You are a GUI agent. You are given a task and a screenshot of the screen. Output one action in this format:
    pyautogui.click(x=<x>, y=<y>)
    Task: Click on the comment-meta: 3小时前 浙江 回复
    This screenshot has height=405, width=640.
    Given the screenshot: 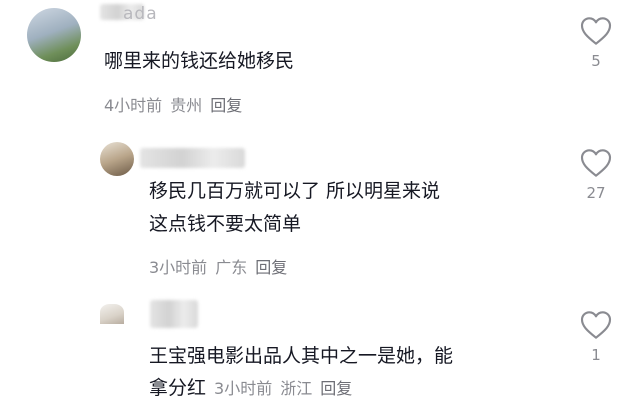 What is the action you would take?
    pyautogui.click(x=287, y=388)
    